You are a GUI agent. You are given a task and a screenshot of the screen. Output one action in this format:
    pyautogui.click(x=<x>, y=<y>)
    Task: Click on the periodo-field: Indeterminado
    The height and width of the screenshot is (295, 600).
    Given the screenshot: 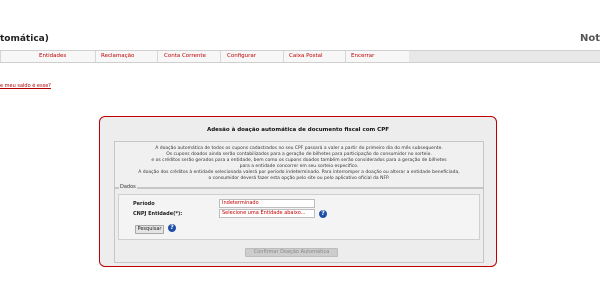 What is the action you would take?
    pyautogui.click(x=267, y=203)
    